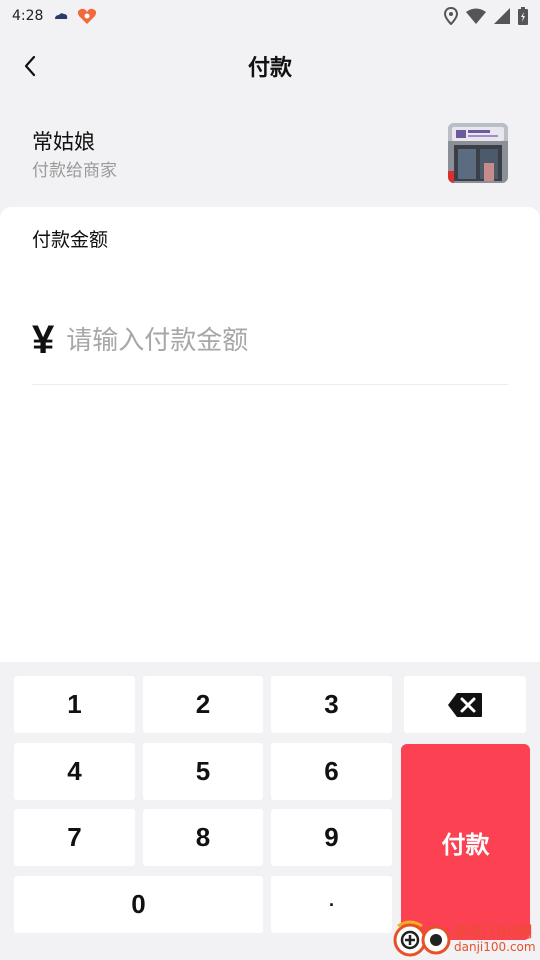  I want to click on key-8: 8, so click(203, 837).